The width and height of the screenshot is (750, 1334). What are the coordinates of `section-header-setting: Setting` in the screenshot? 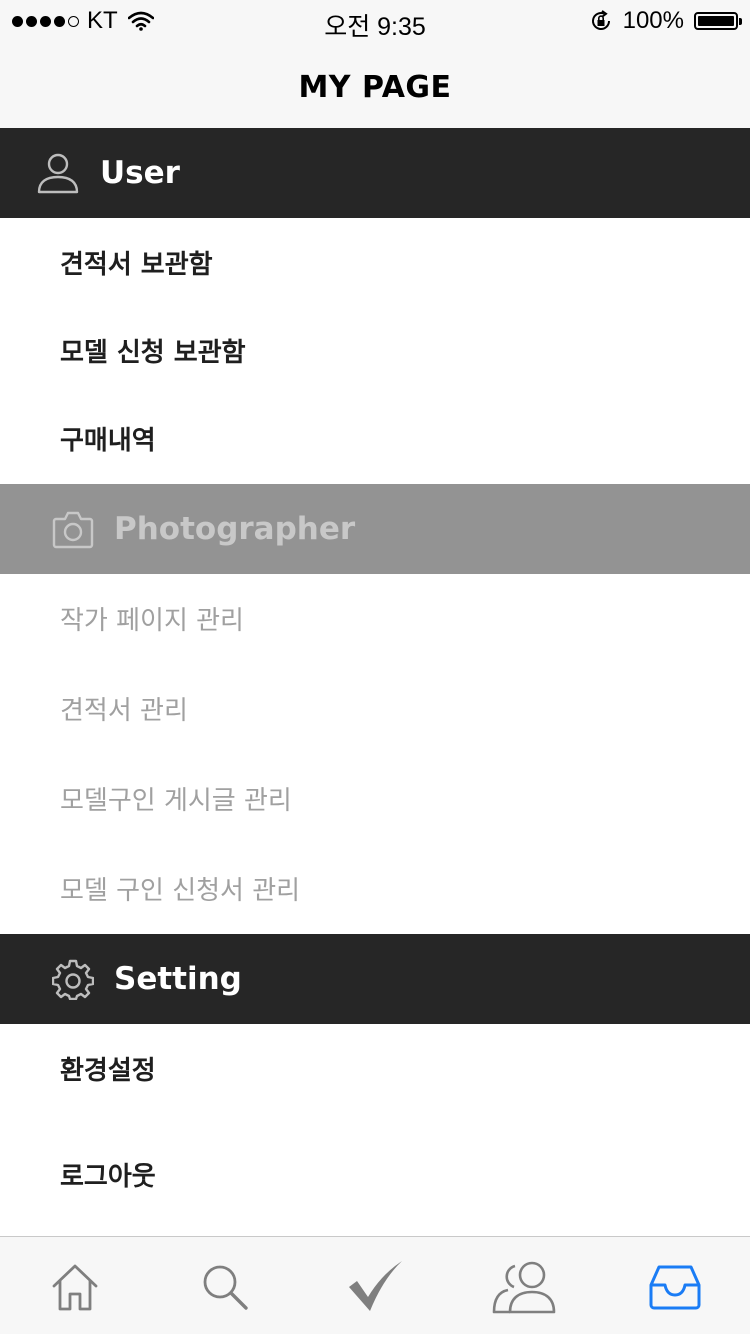 It's located at (375, 979).